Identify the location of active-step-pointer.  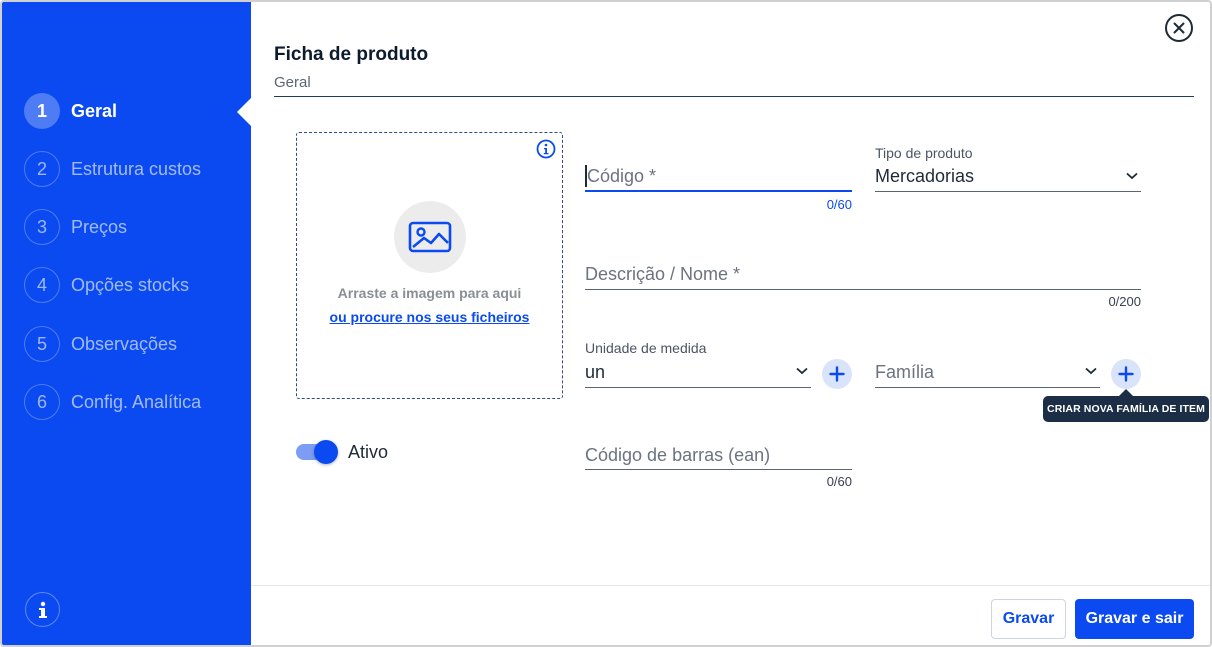
(244, 112).